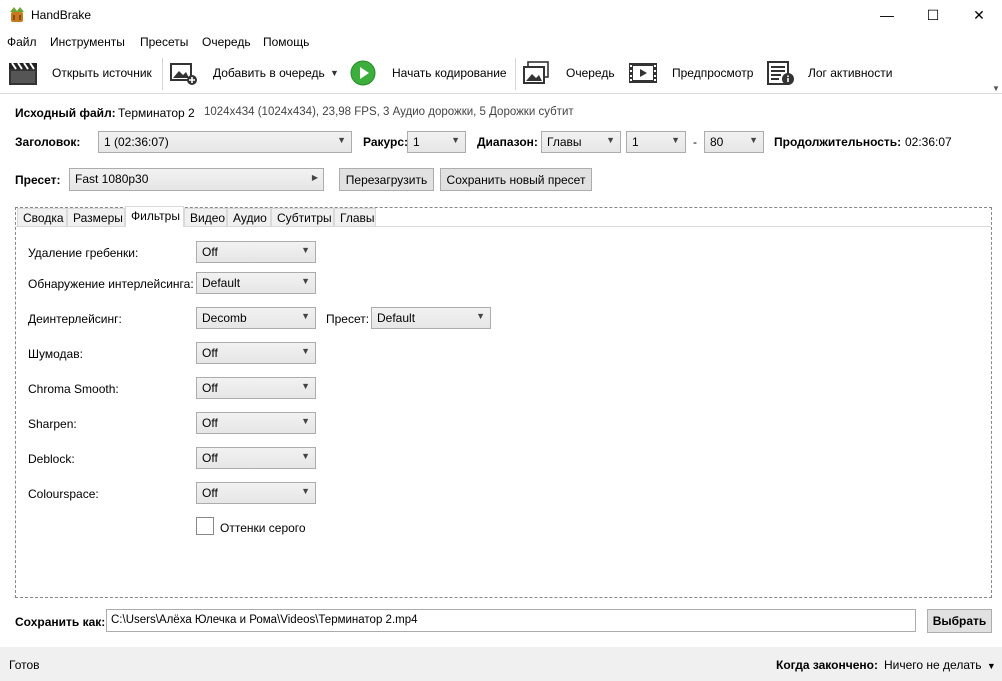 Image resolution: width=1002 pixels, height=681 pixels. I want to click on detelecine-value: Off, so click(210, 252).